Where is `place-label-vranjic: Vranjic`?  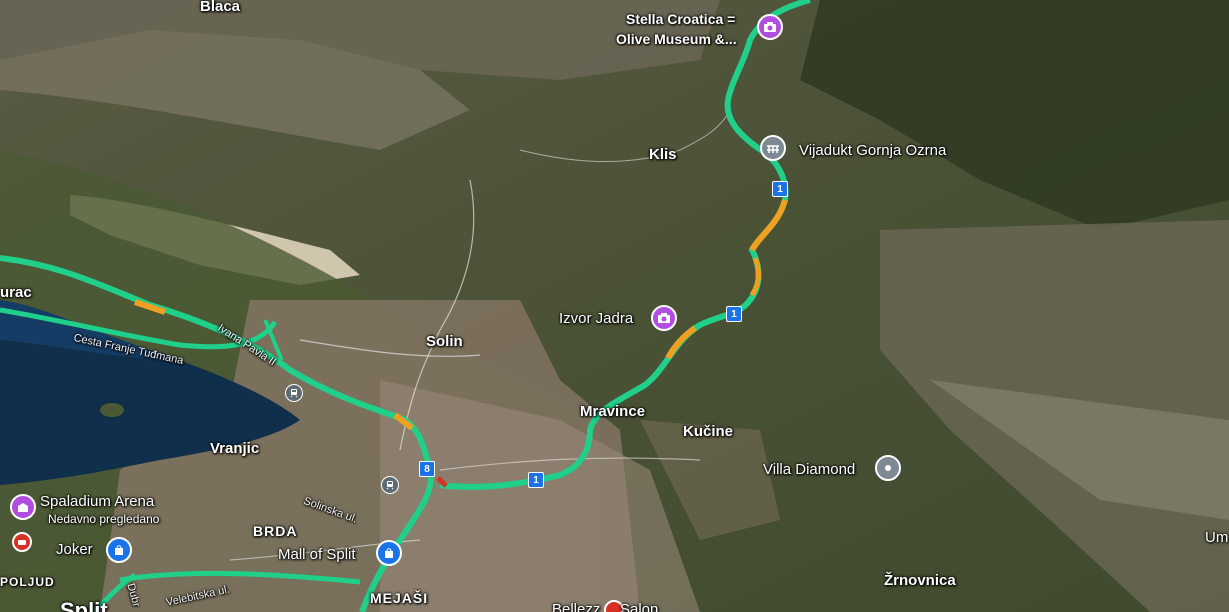 place-label-vranjic: Vranjic is located at coordinates (235, 448).